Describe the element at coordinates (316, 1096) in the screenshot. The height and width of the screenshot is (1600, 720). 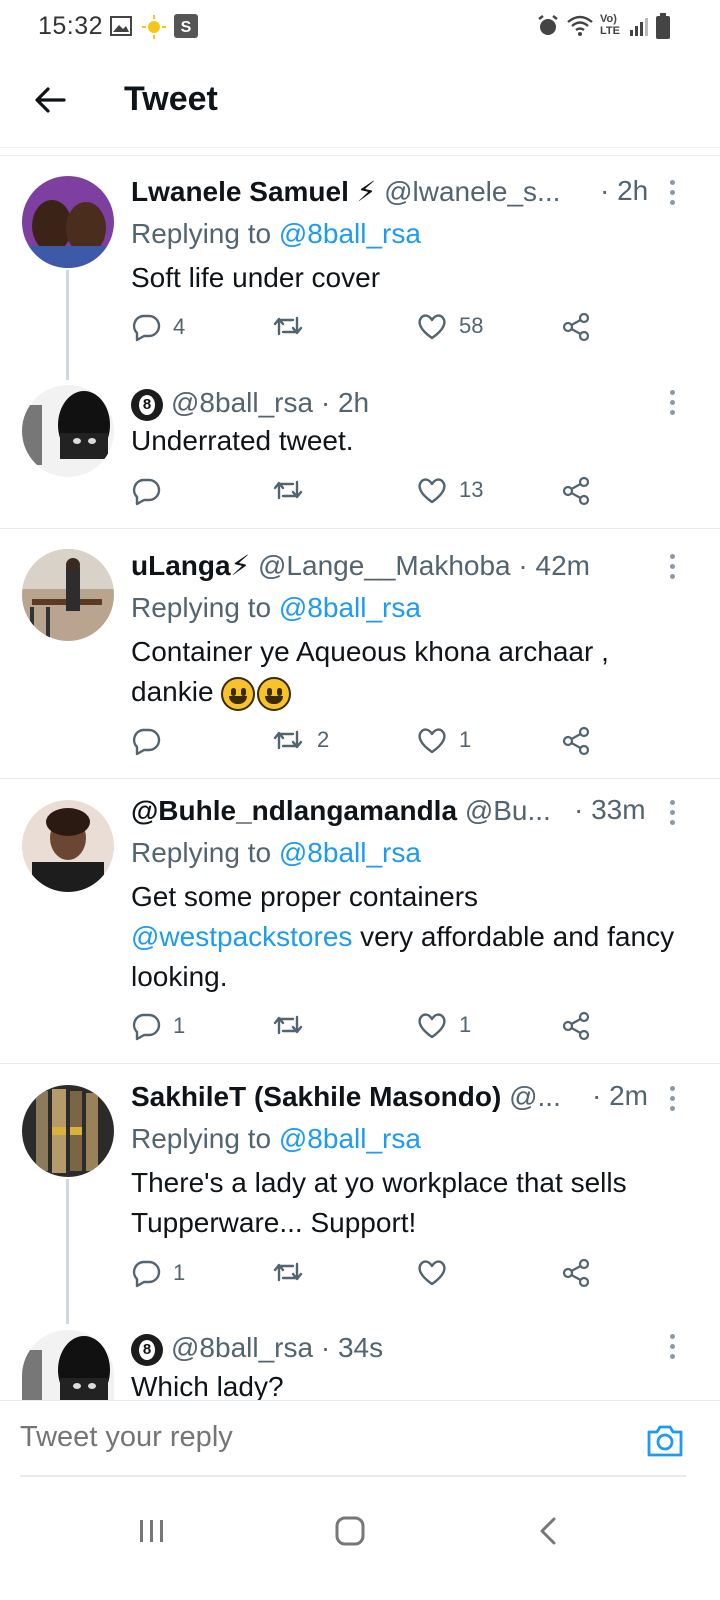
I see `display-name: SakhileT (Sakhile Masondo)` at that location.